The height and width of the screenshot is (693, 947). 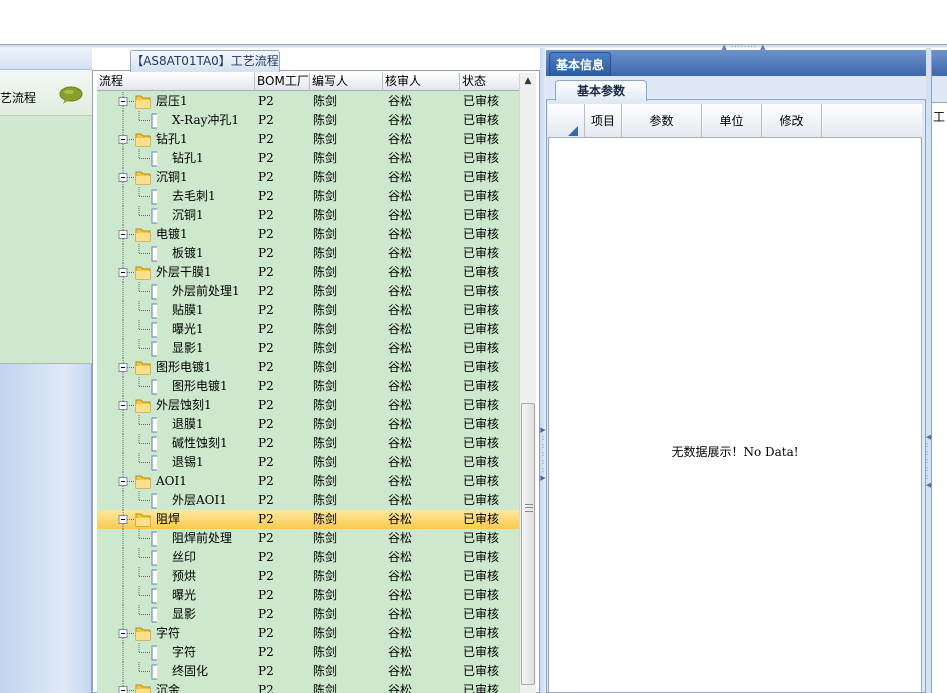 I want to click on tree-node-label: AOI1, so click(x=171, y=481).